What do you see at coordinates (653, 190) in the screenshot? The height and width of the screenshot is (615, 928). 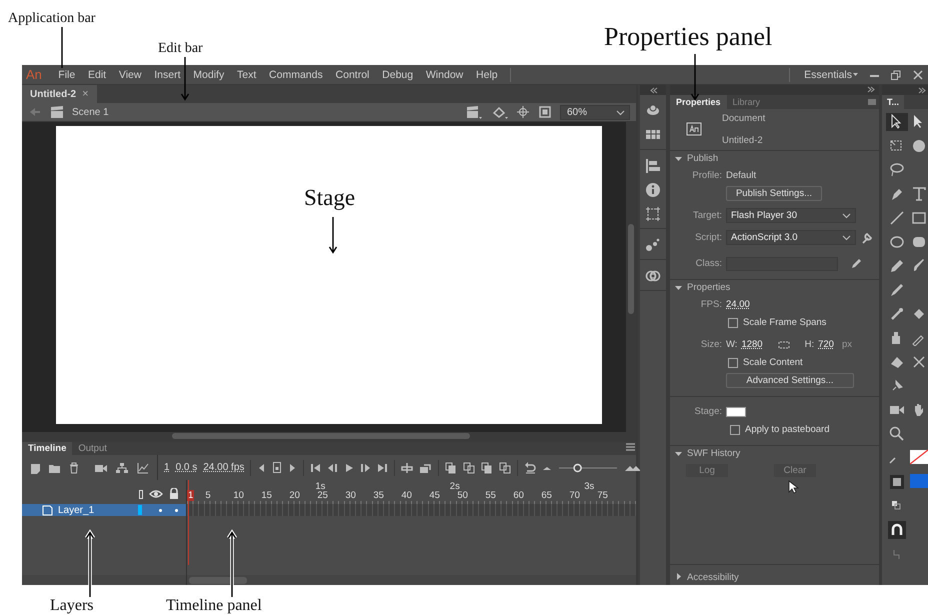 I see `info-icon` at bounding box center [653, 190].